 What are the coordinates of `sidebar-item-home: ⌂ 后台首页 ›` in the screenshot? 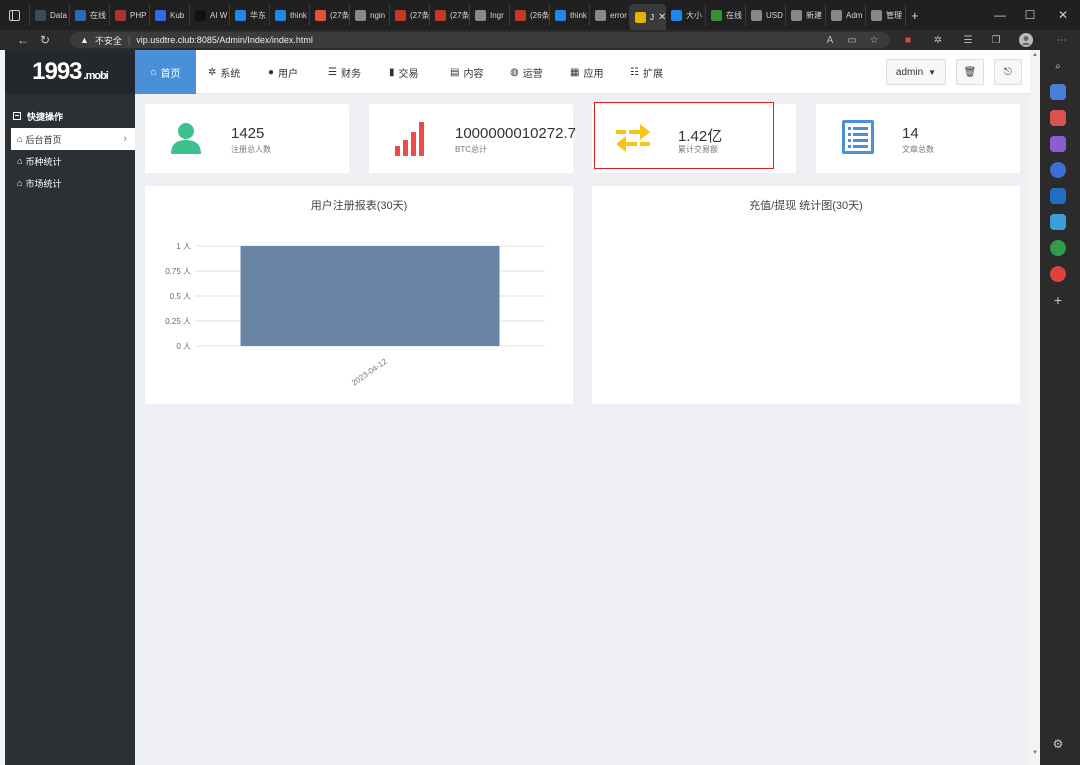 It's located at (73, 139).